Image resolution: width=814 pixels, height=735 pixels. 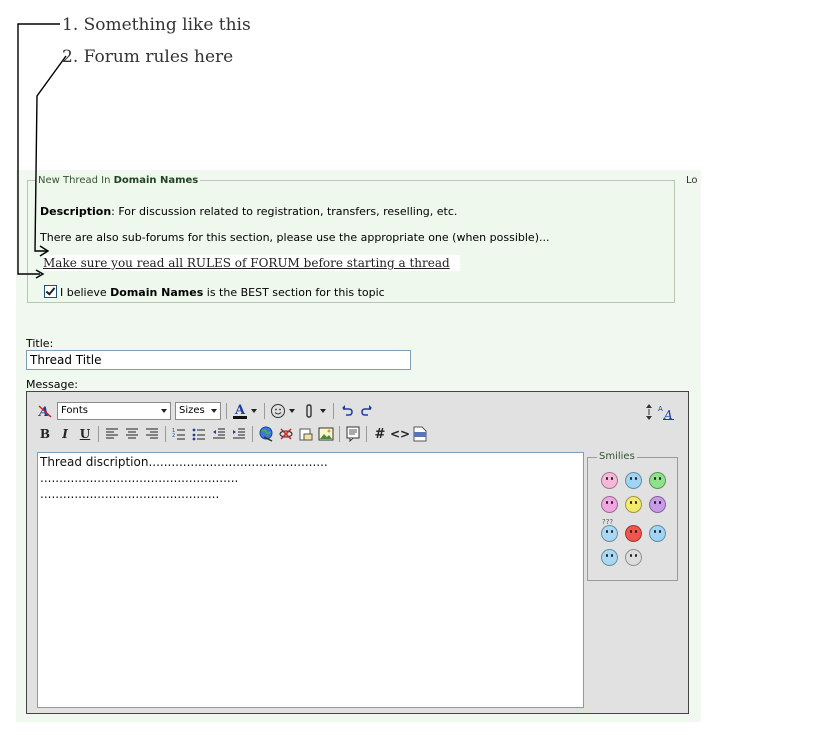 I want to click on indent-icon, so click(x=239, y=434).